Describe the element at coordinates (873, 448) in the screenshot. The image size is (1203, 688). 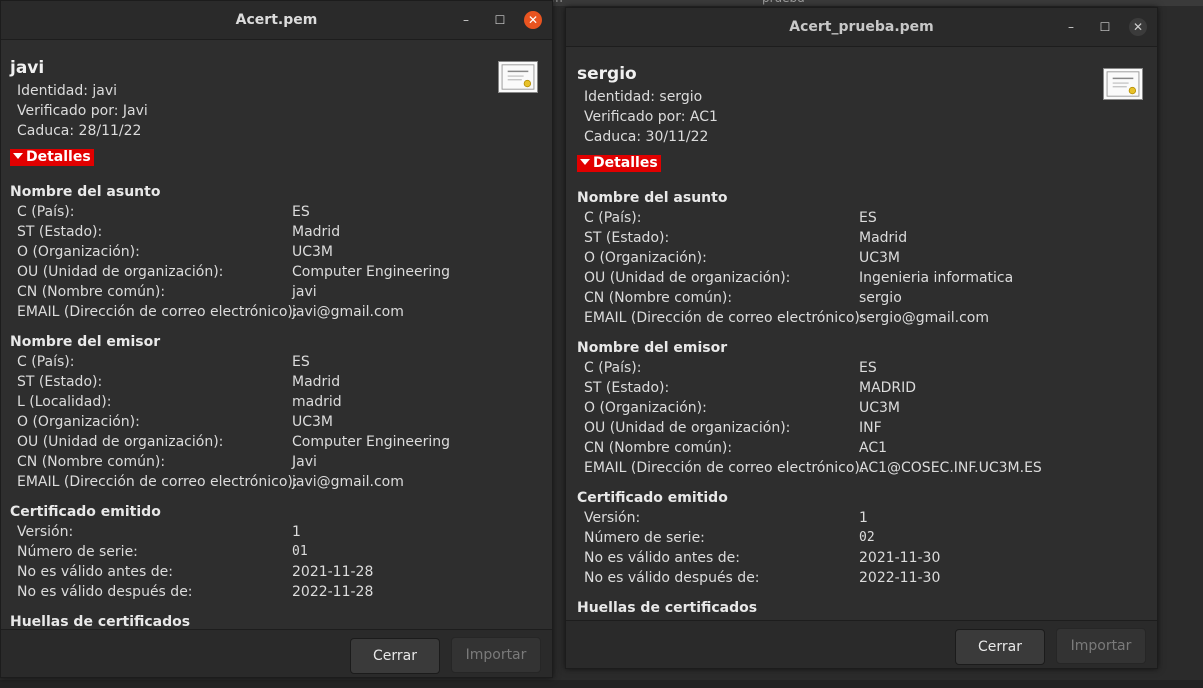
I see `field-value: AC1` at that location.